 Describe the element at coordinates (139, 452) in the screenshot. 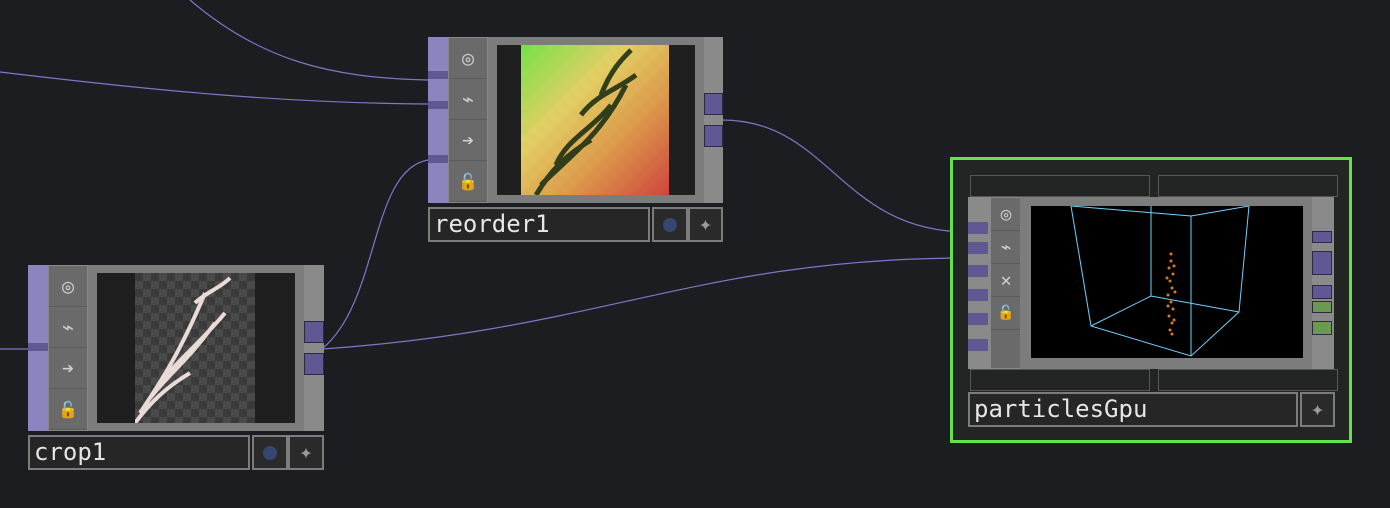

I see `node-name-field: crop1` at that location.